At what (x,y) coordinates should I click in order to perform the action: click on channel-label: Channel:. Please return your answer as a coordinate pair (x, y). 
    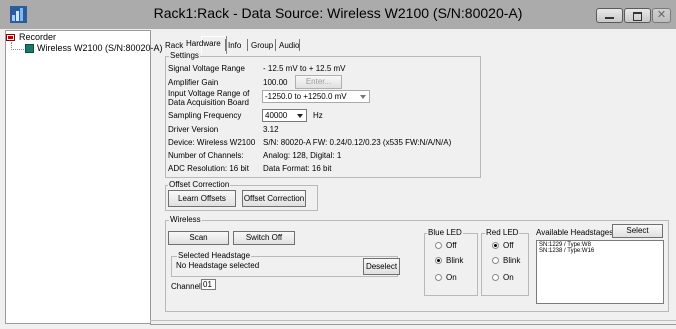
    Looking at the image, I should click on (187, 286).